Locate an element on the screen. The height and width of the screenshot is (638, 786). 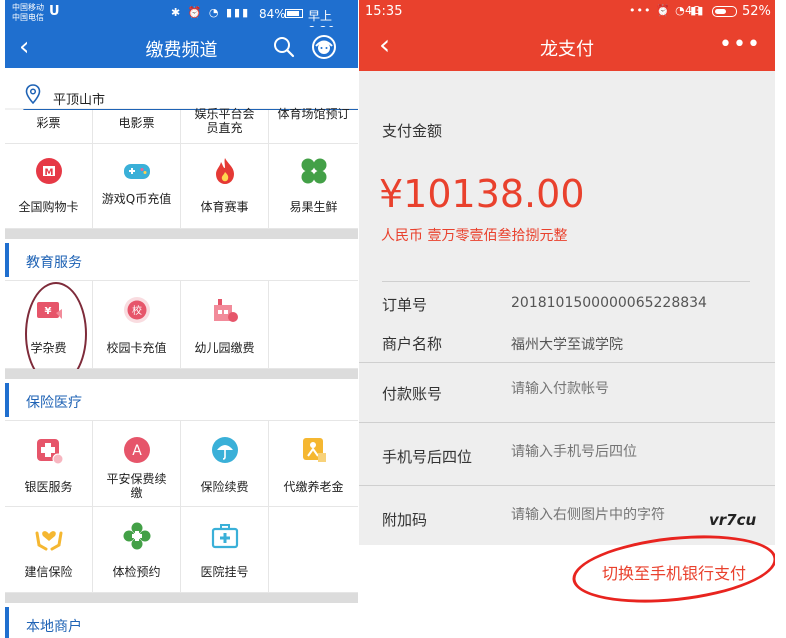
service-grid-insurance-1: 银医服务 A 平安保费续缴 保险续费 代缴养老金 is located at coordinates (181, 464).